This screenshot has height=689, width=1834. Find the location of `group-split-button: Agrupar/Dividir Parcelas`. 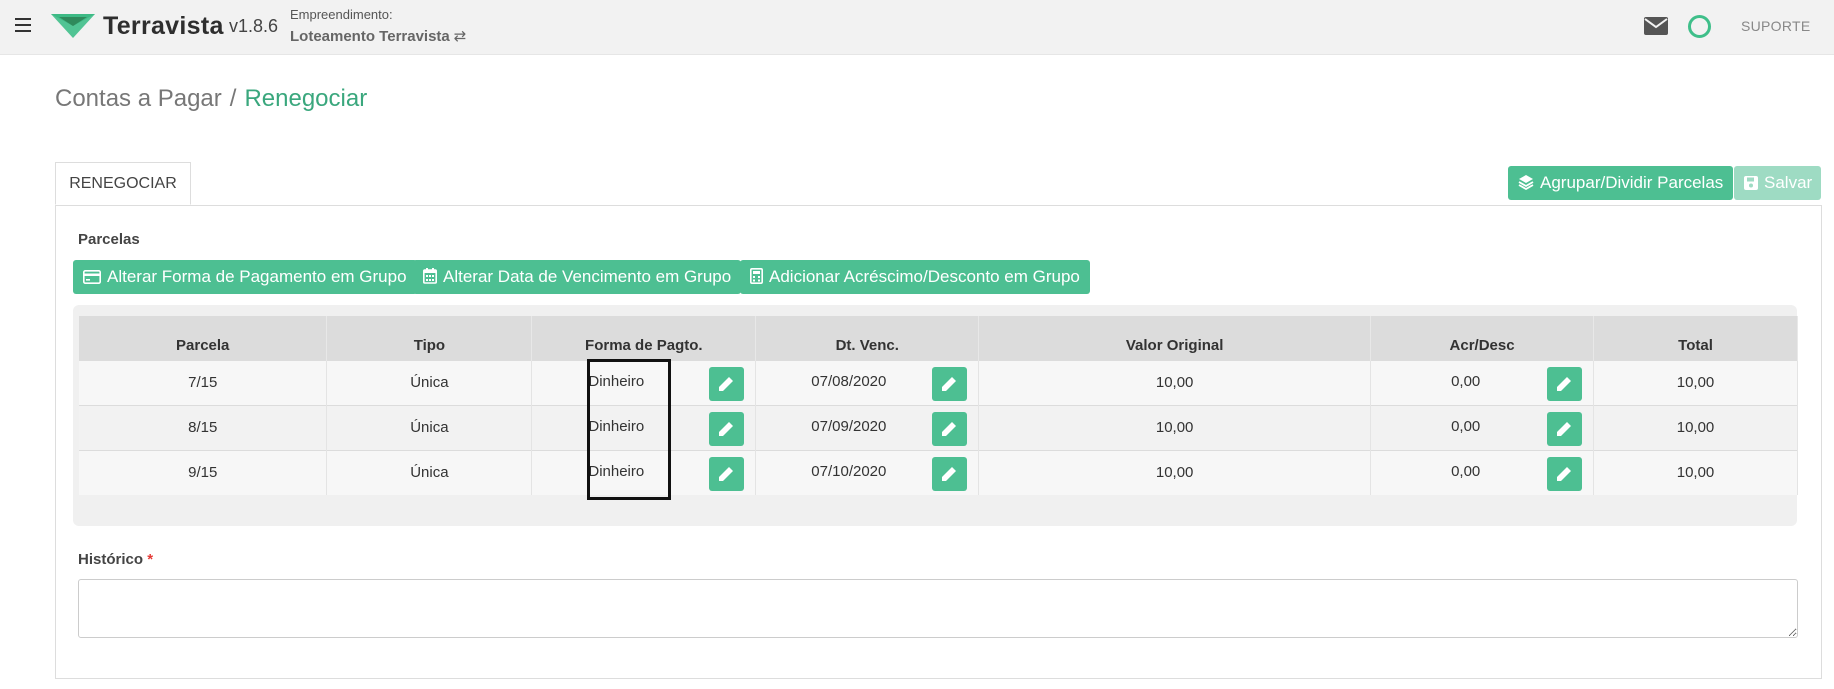

group-split-button: Agrupar/Dividir Parcelas is located at coordinates (1621, 183).